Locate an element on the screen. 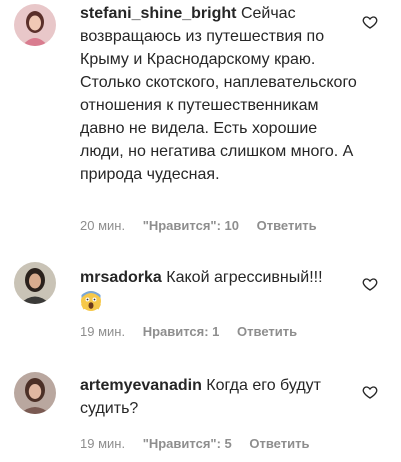  comment-meta: 20 мин. "Нравится": 10 Ответить is located at coordinates (205, 225).